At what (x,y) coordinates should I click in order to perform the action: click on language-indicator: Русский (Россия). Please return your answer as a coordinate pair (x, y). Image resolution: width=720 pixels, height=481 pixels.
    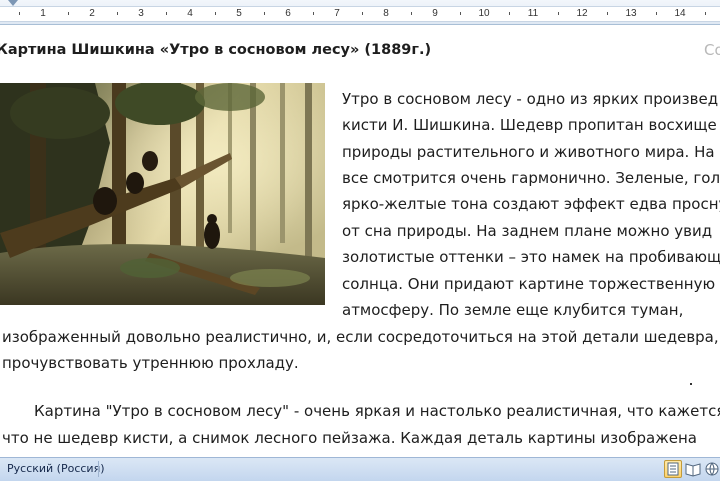
    Looking at the image, I should click on (56, 468).